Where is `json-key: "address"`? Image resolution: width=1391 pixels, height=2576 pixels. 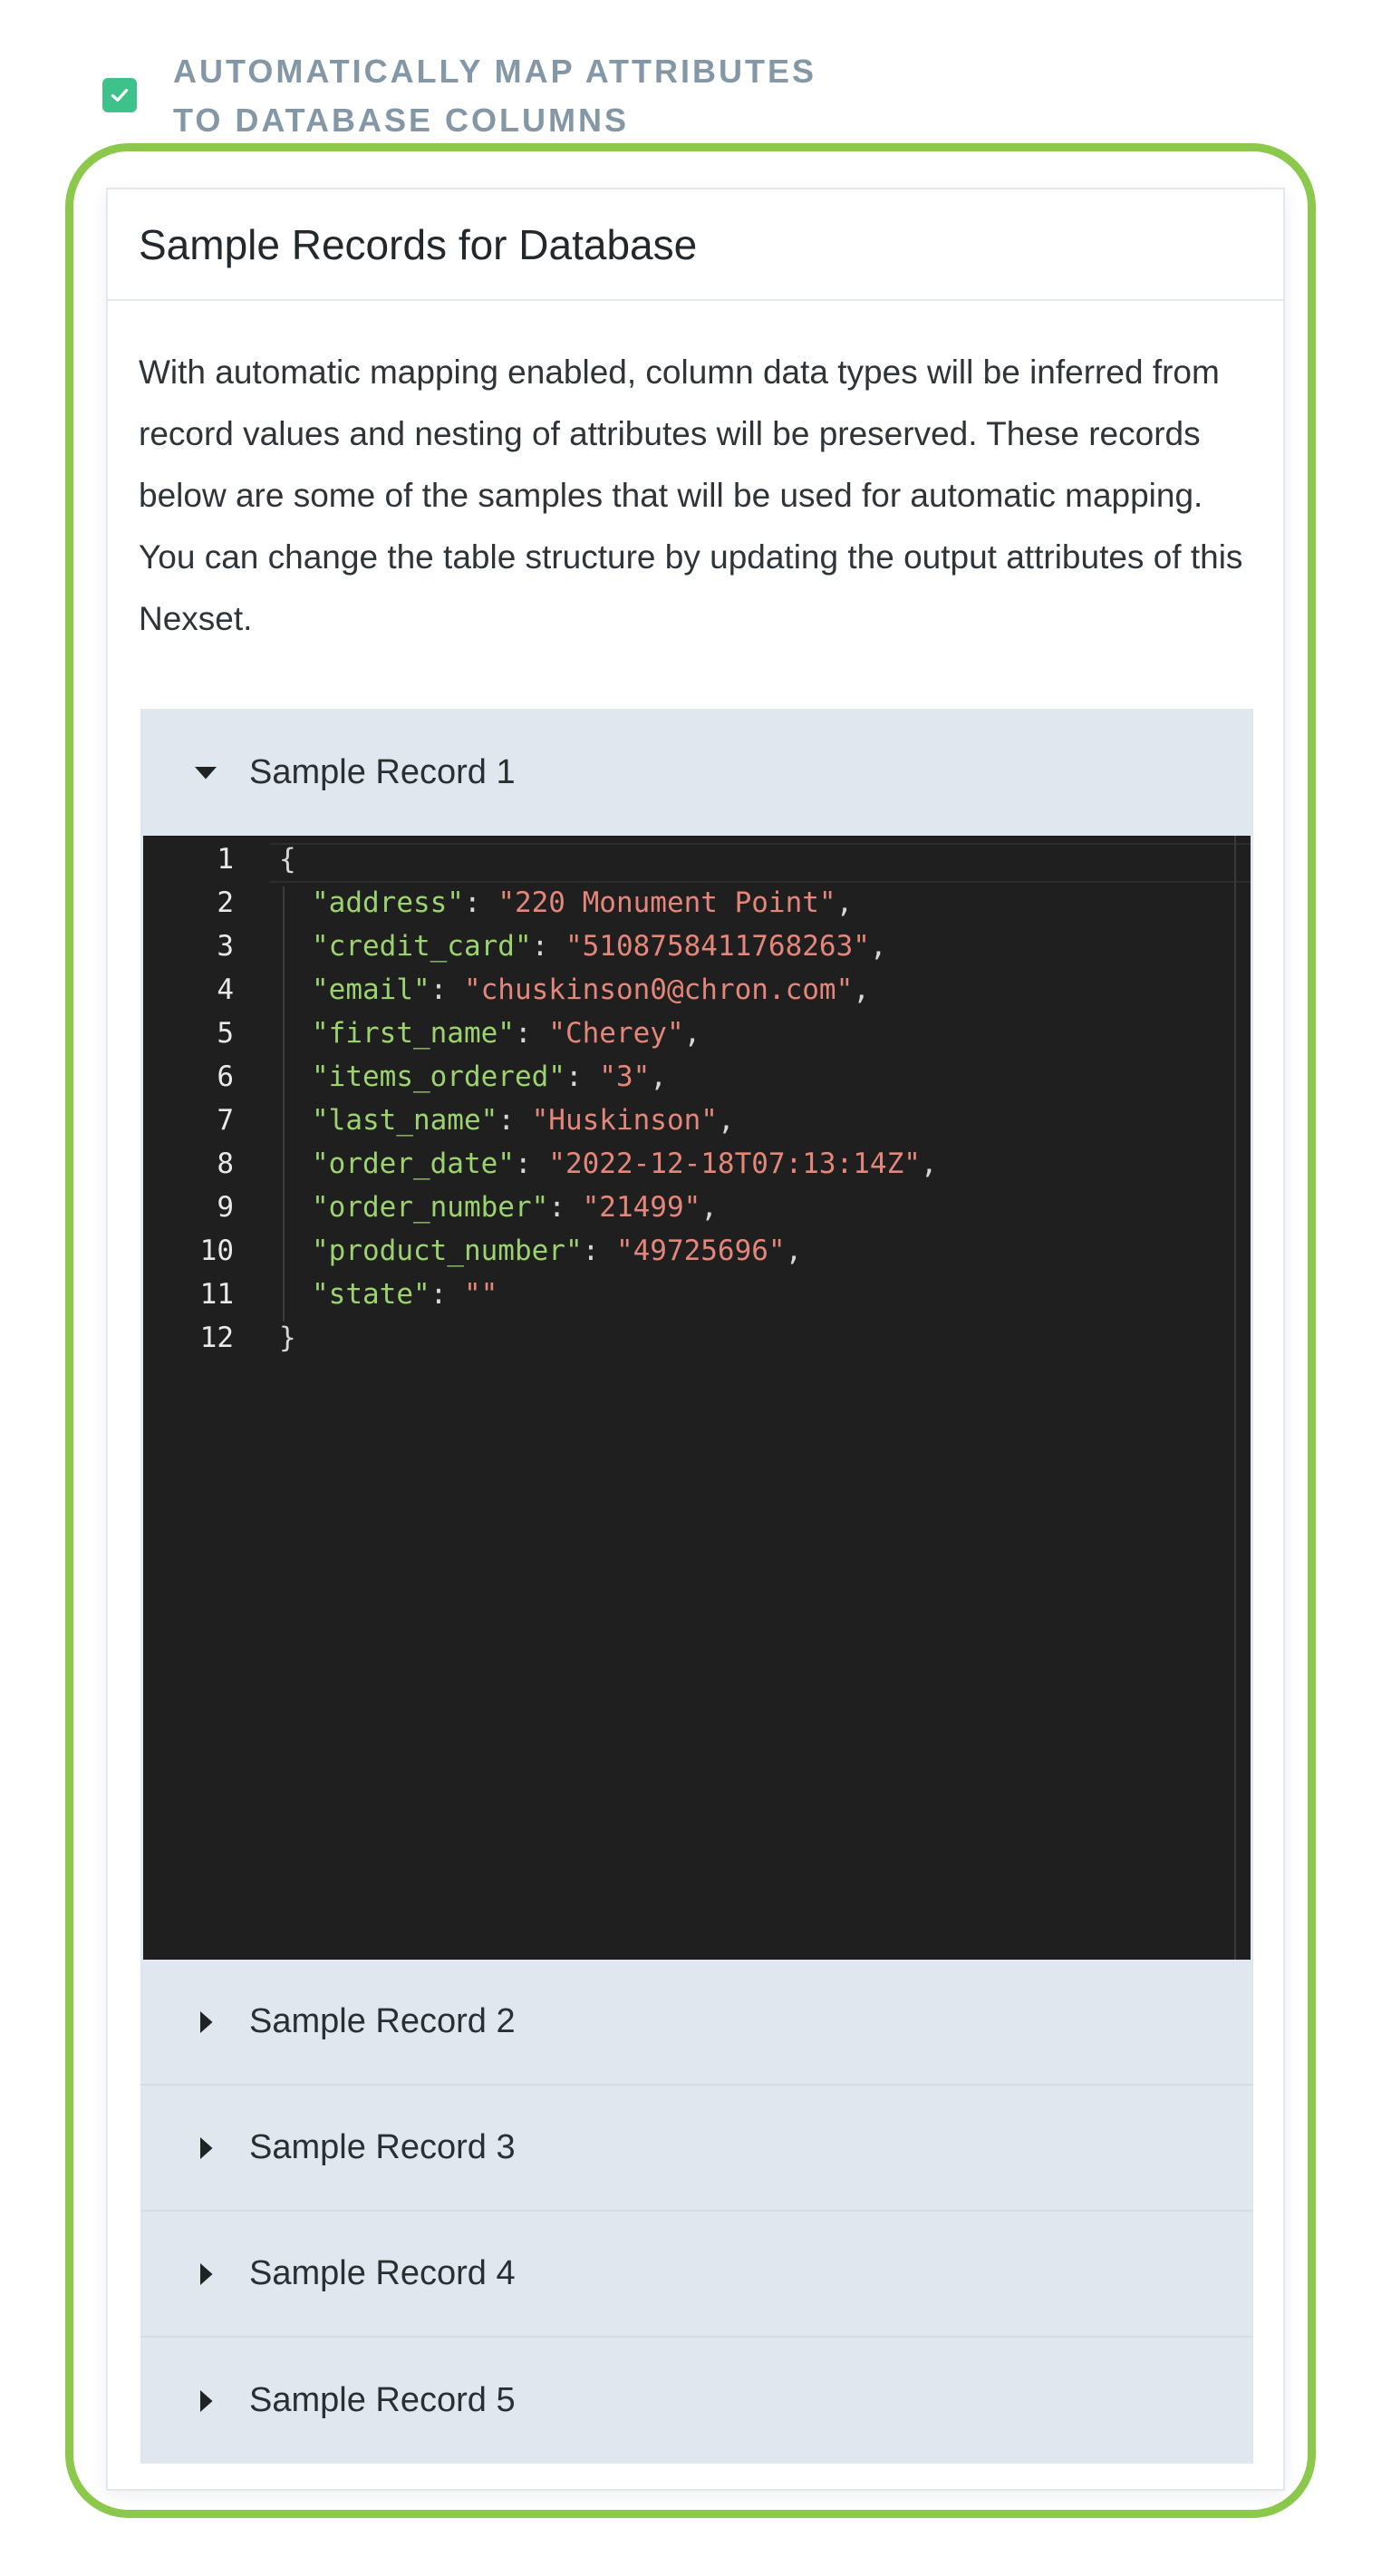
json-key: "address" is located at coordinates (388, 902).